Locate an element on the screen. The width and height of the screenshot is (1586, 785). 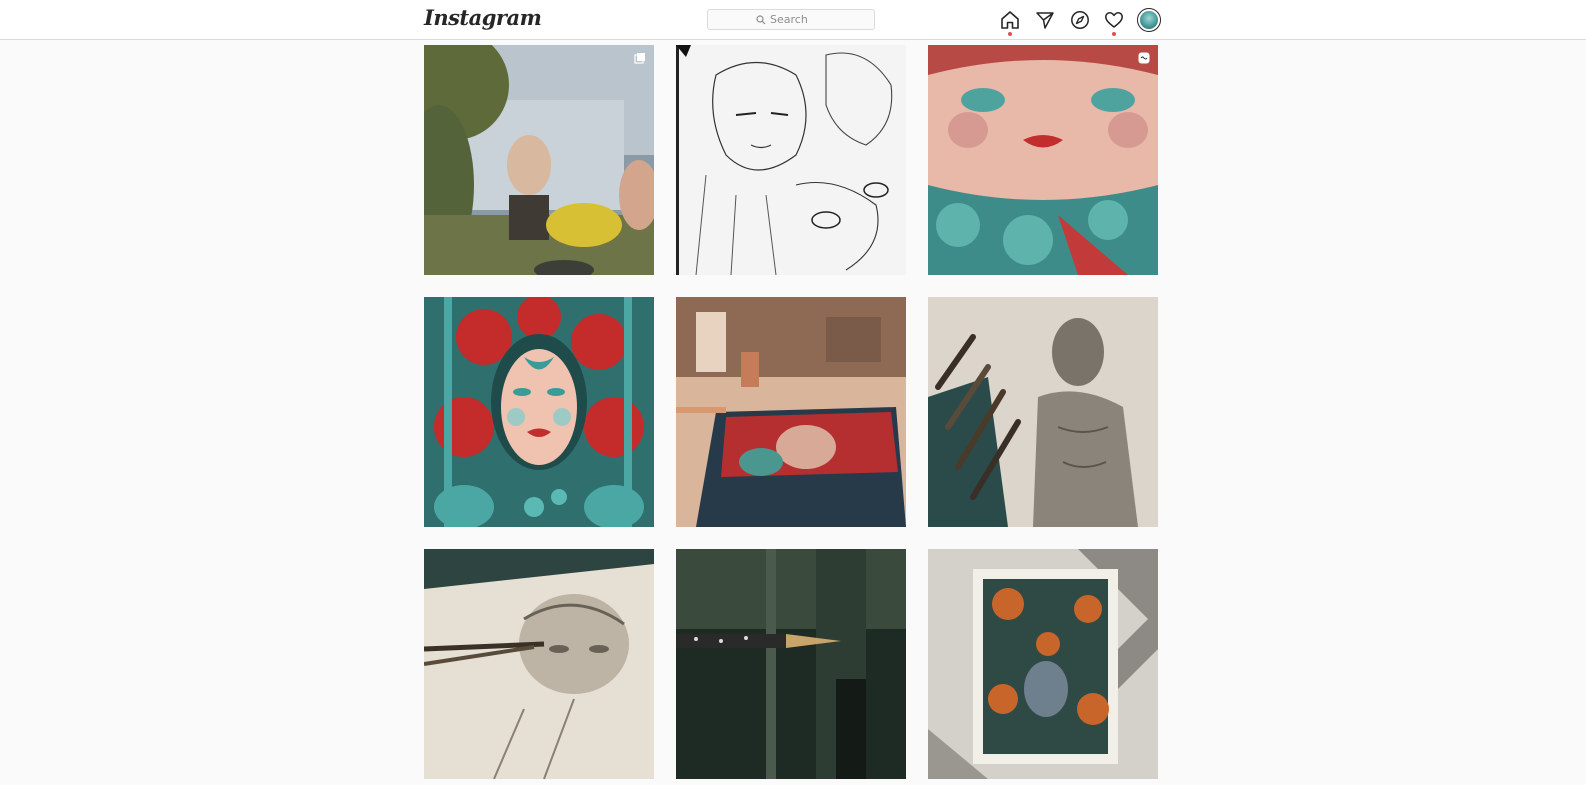
top-navigation-bar: Instagram is located at coordinates (793, 20).